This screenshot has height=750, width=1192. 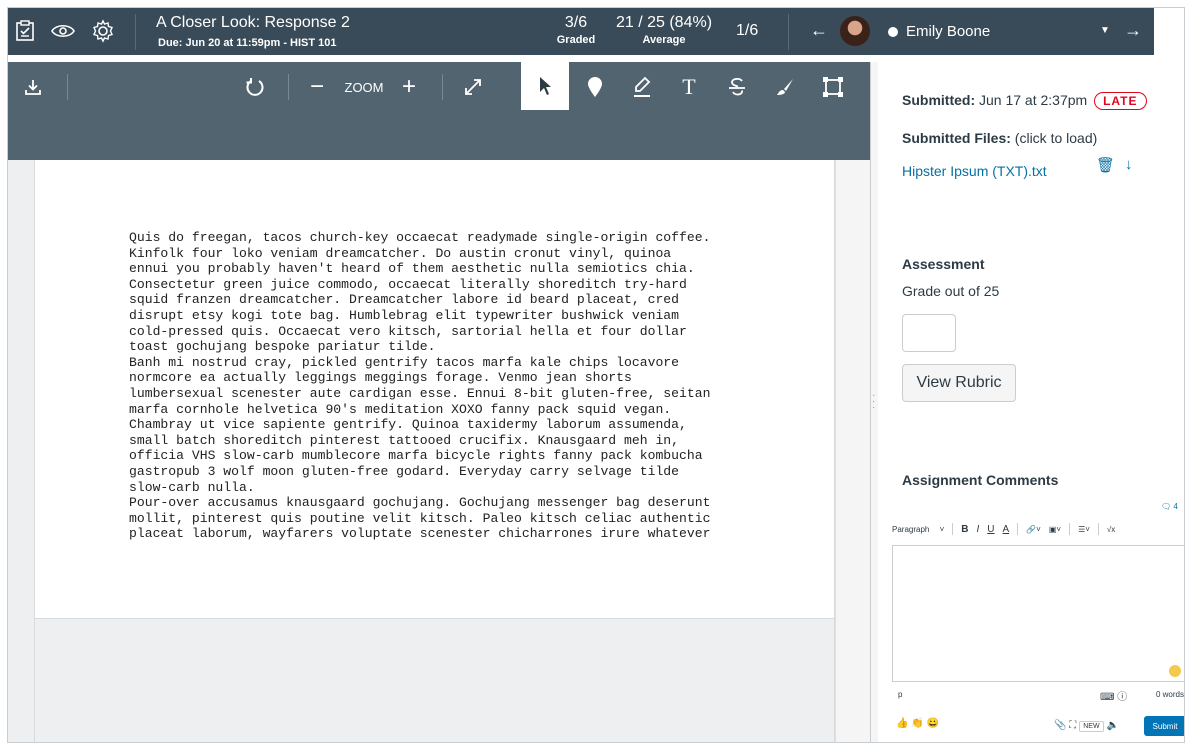 I want to click on grade-label: Grade out of 25, so click(x=951, y=291).